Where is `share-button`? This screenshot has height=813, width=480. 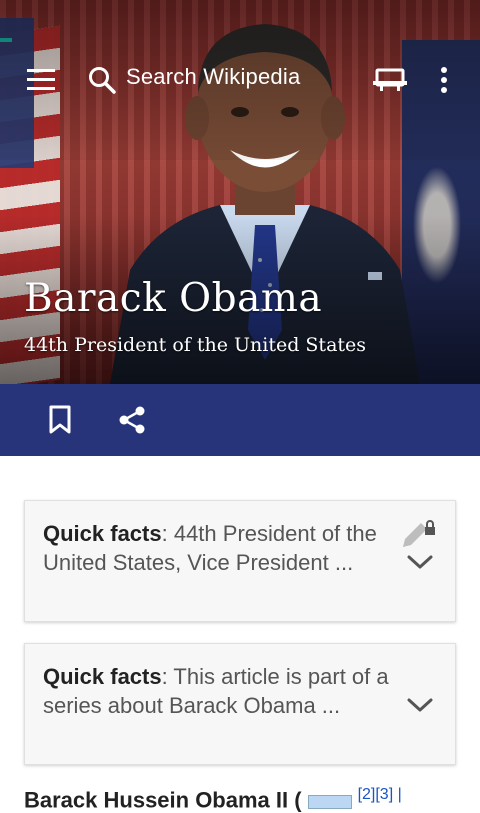 share-button is located at coordinates (132, 420).